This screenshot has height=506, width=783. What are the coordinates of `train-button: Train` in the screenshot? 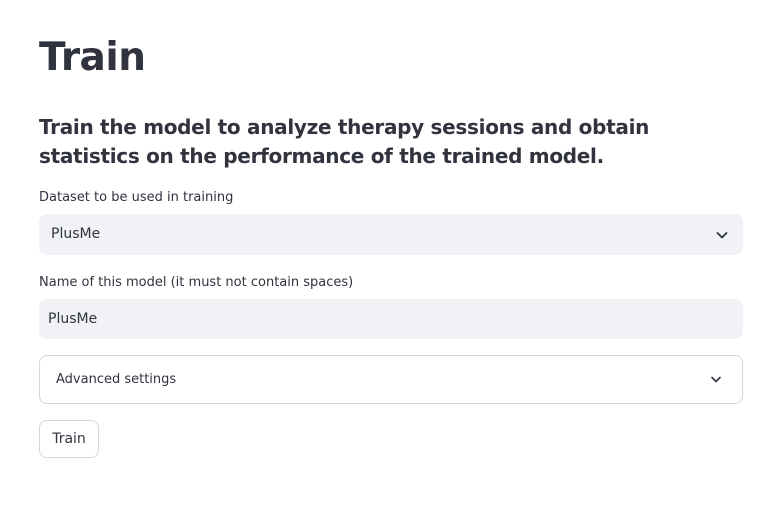 It's located at (69, 439).